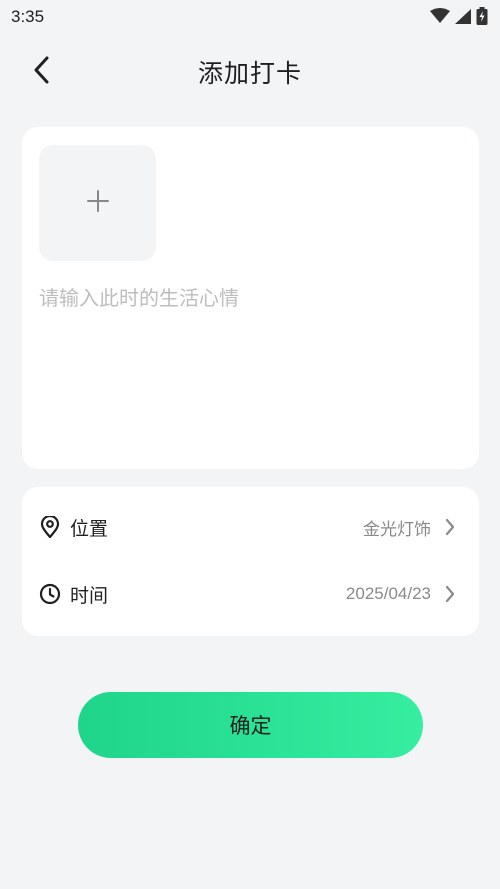 This screenshot has height=889, width=500. I want to click on location-pin-icon, so click(50, 527).